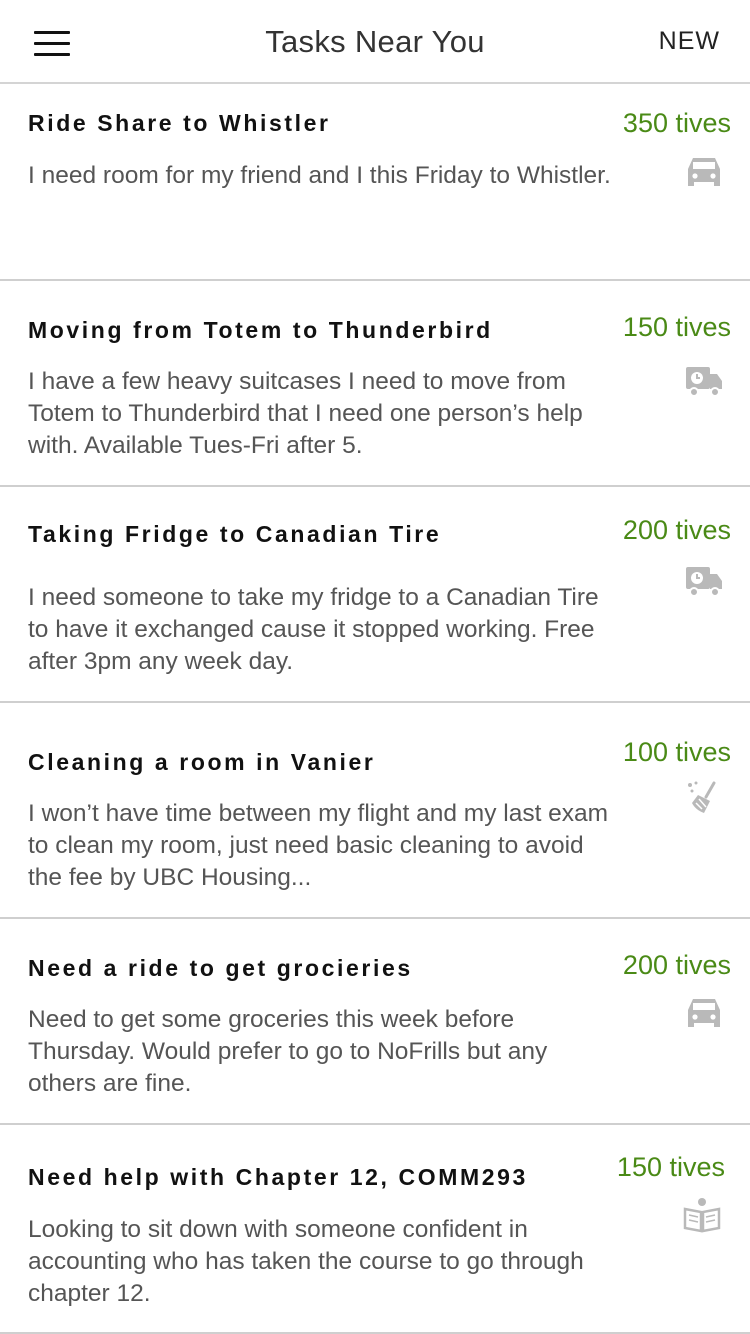  What do you see at coordinates (235, 534) in the screenshot?
I see `task-title: Taking Fridge to Canadian Tire` at bounding box center [235, 534].